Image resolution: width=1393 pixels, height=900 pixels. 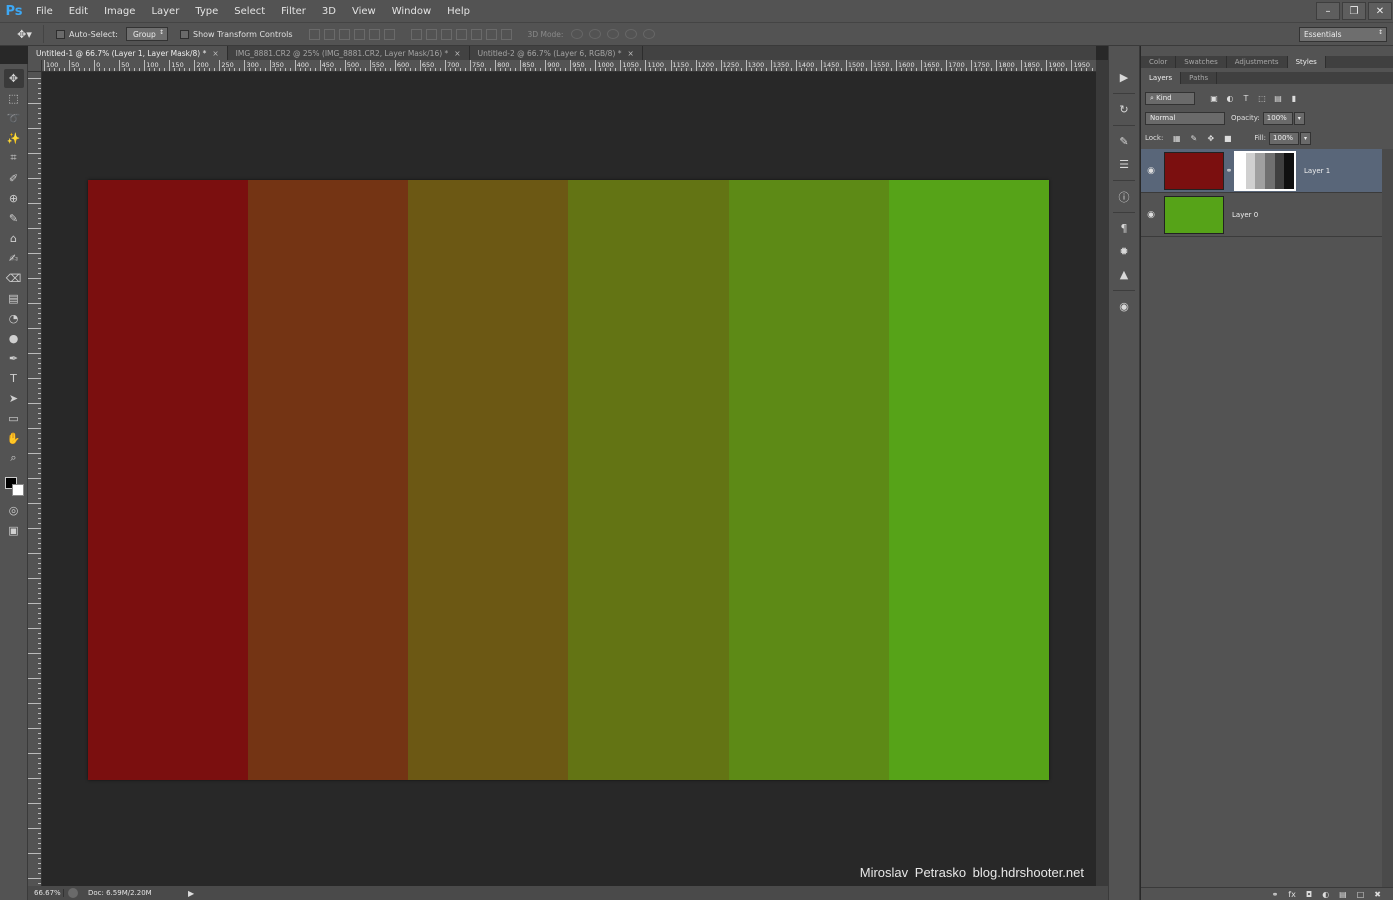 What do you see at coordinates (146, 34) in the screenshot?
I see `auto-select-target-dropdown: Group ↕` at bounding box center [146, 34].